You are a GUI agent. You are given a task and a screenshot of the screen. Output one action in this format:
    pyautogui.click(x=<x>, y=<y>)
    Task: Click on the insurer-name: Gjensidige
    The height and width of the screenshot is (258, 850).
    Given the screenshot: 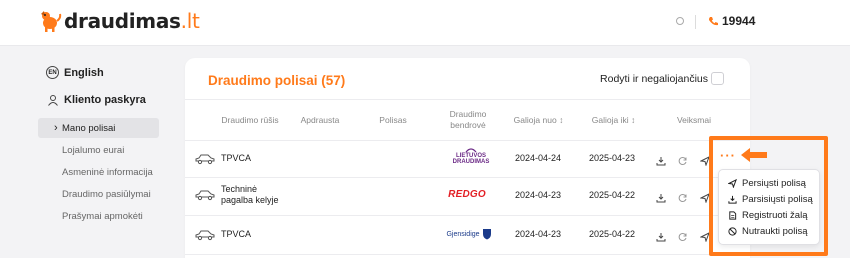 What is the action you would take?
    pyautogui.click(x=463, y=234)
    